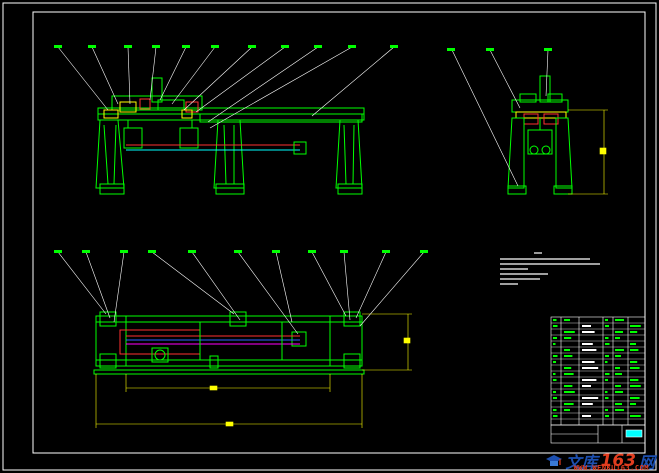 This screenshot has width=659, height=473. What do you see at coordinates (611, 468) in the screenshot?
I see `watermark-url: WWW.WENKU163.COM` at bounding box center [611, 468].